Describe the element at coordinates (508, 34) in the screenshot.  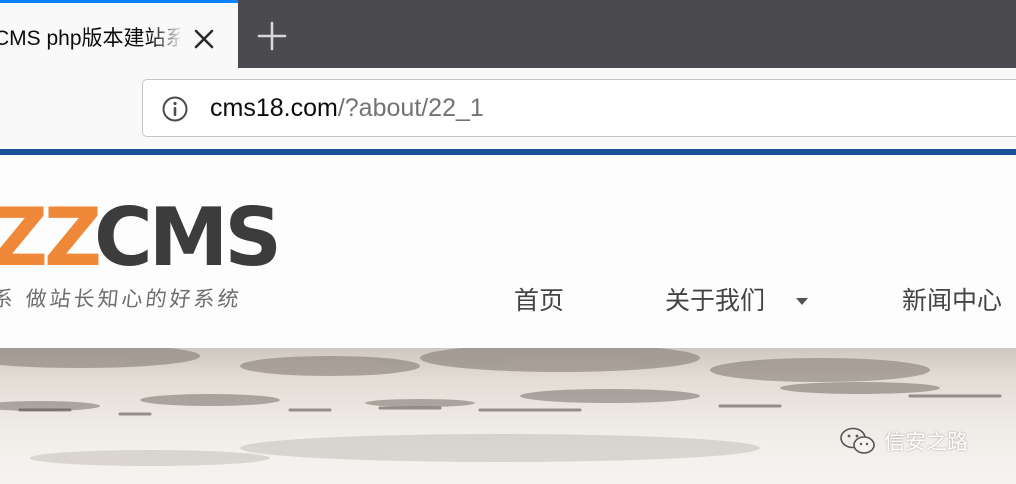
I see `tab-strip: CMS php版本建站系统` at that location.